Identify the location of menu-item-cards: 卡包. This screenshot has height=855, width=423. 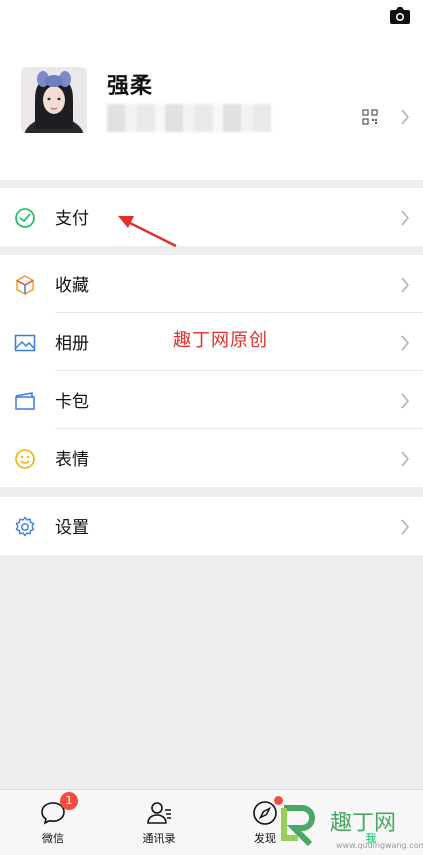
(211, 400).